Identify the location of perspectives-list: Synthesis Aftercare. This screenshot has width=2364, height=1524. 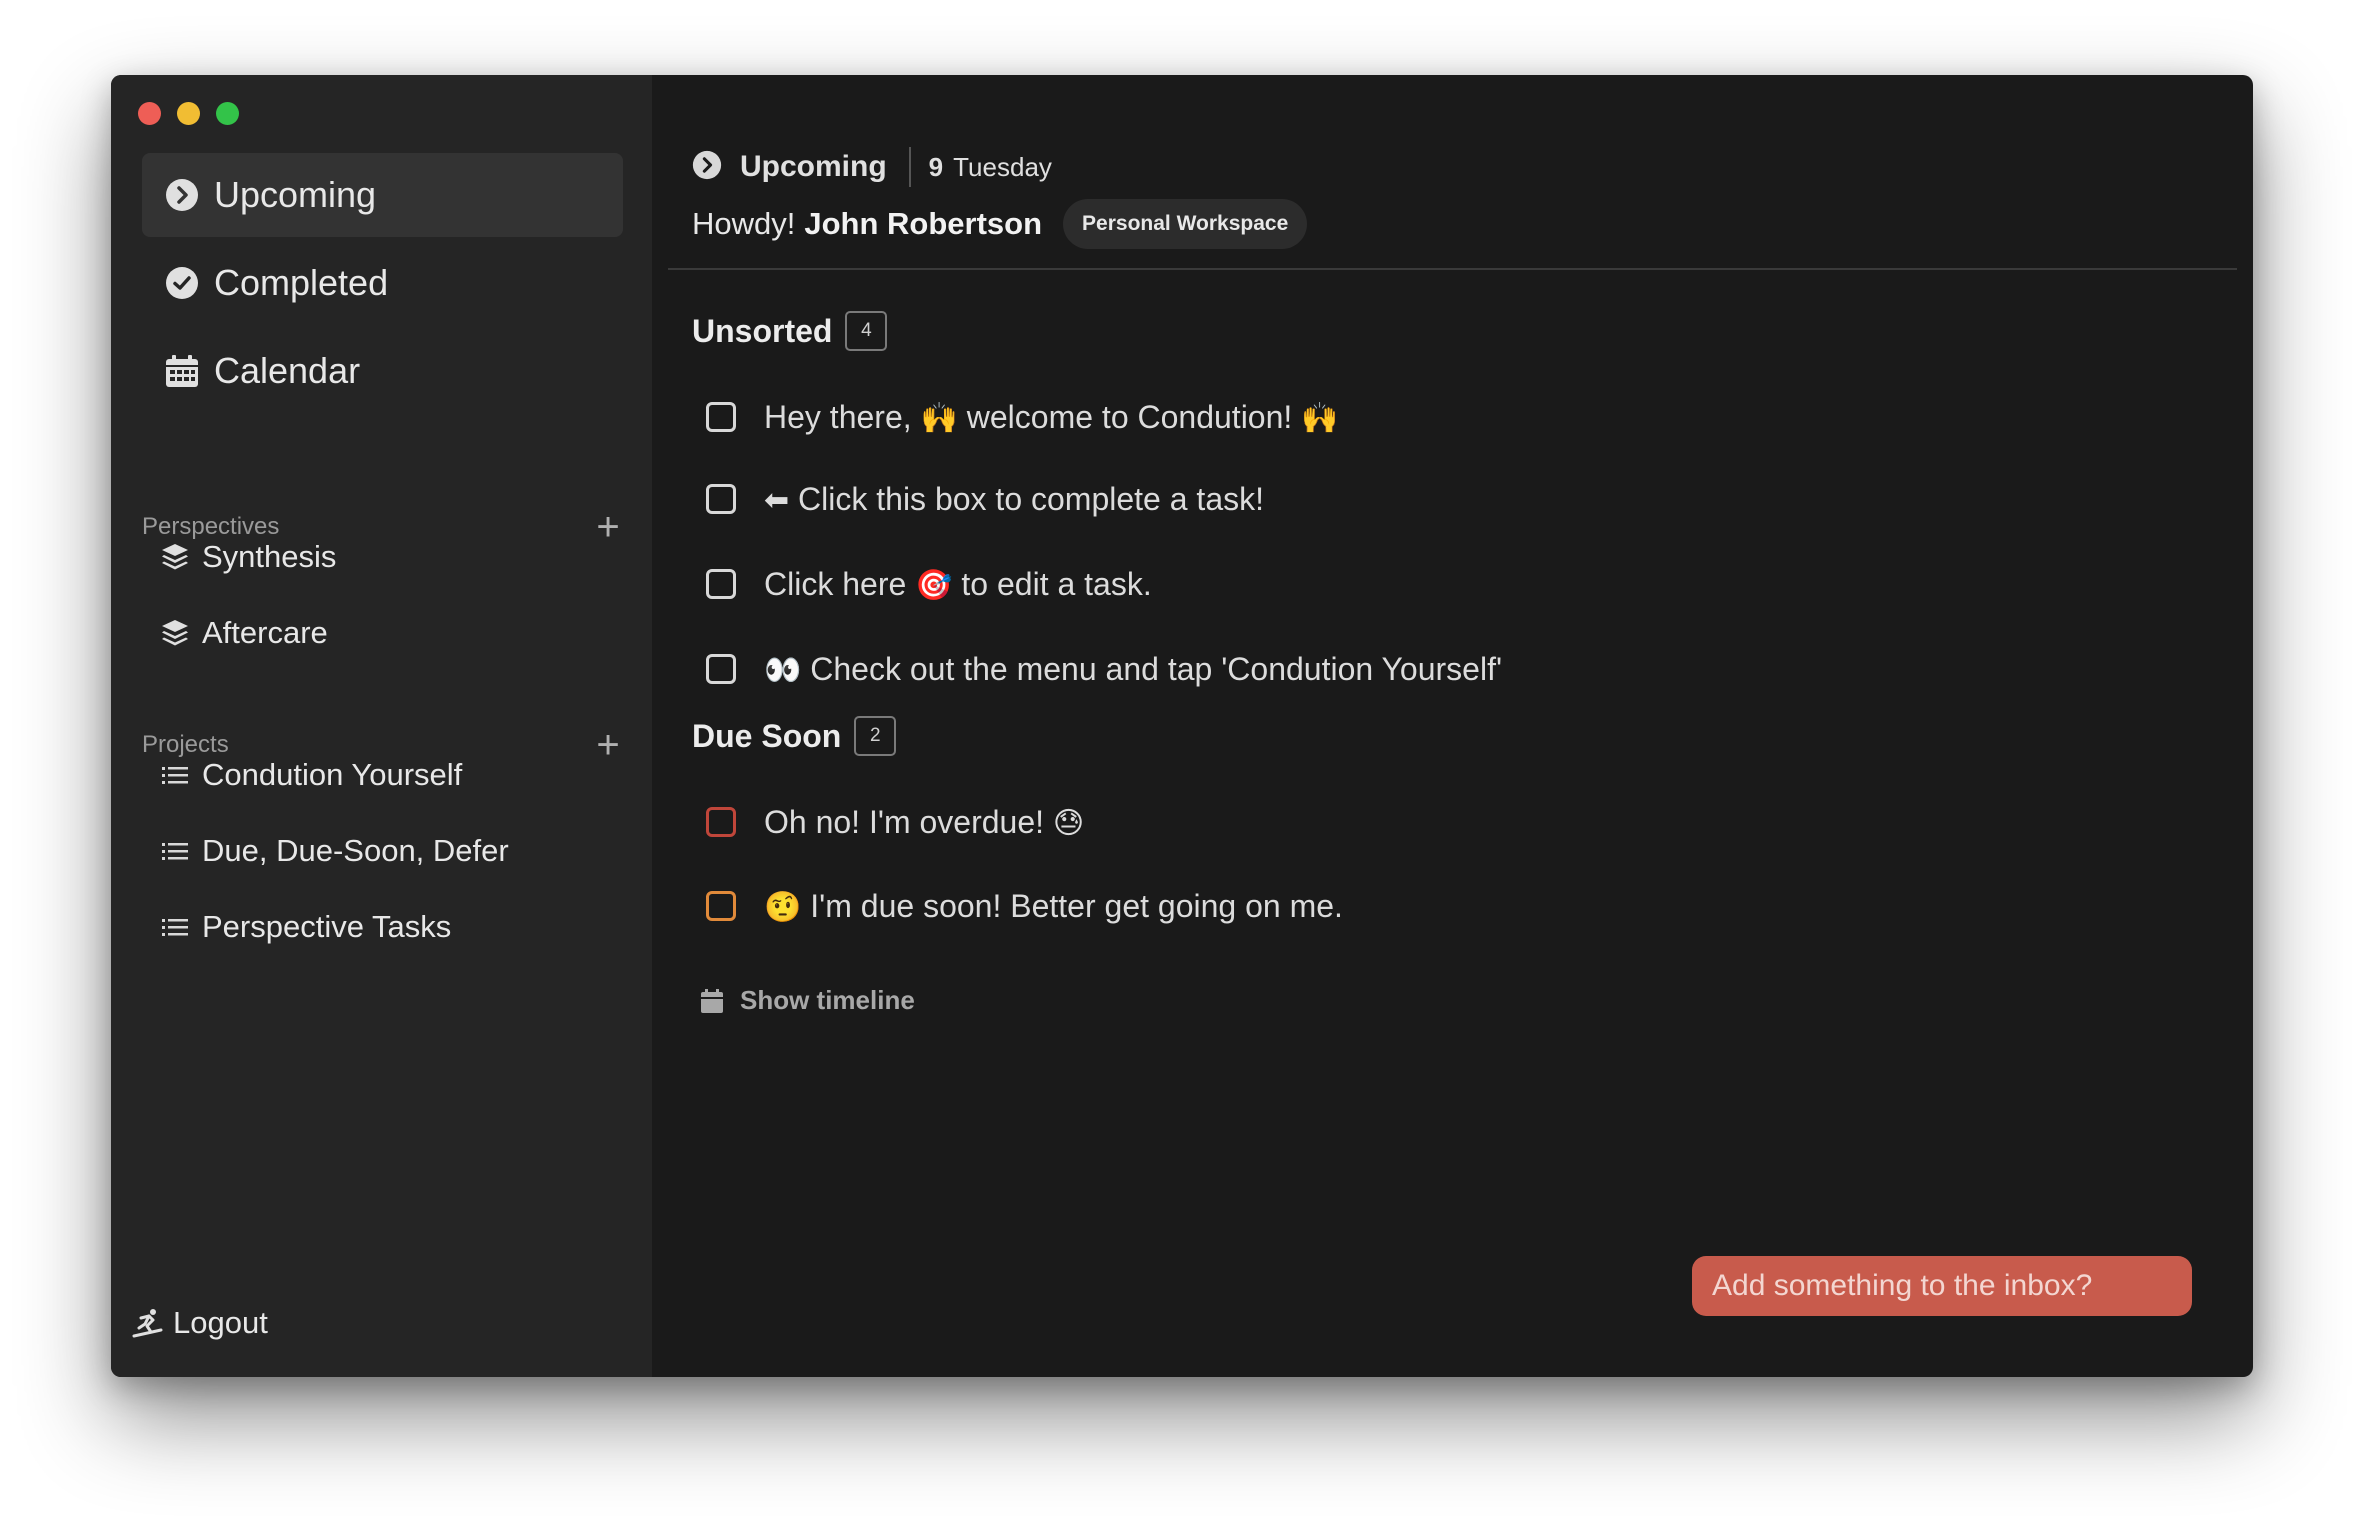
(391, 595).